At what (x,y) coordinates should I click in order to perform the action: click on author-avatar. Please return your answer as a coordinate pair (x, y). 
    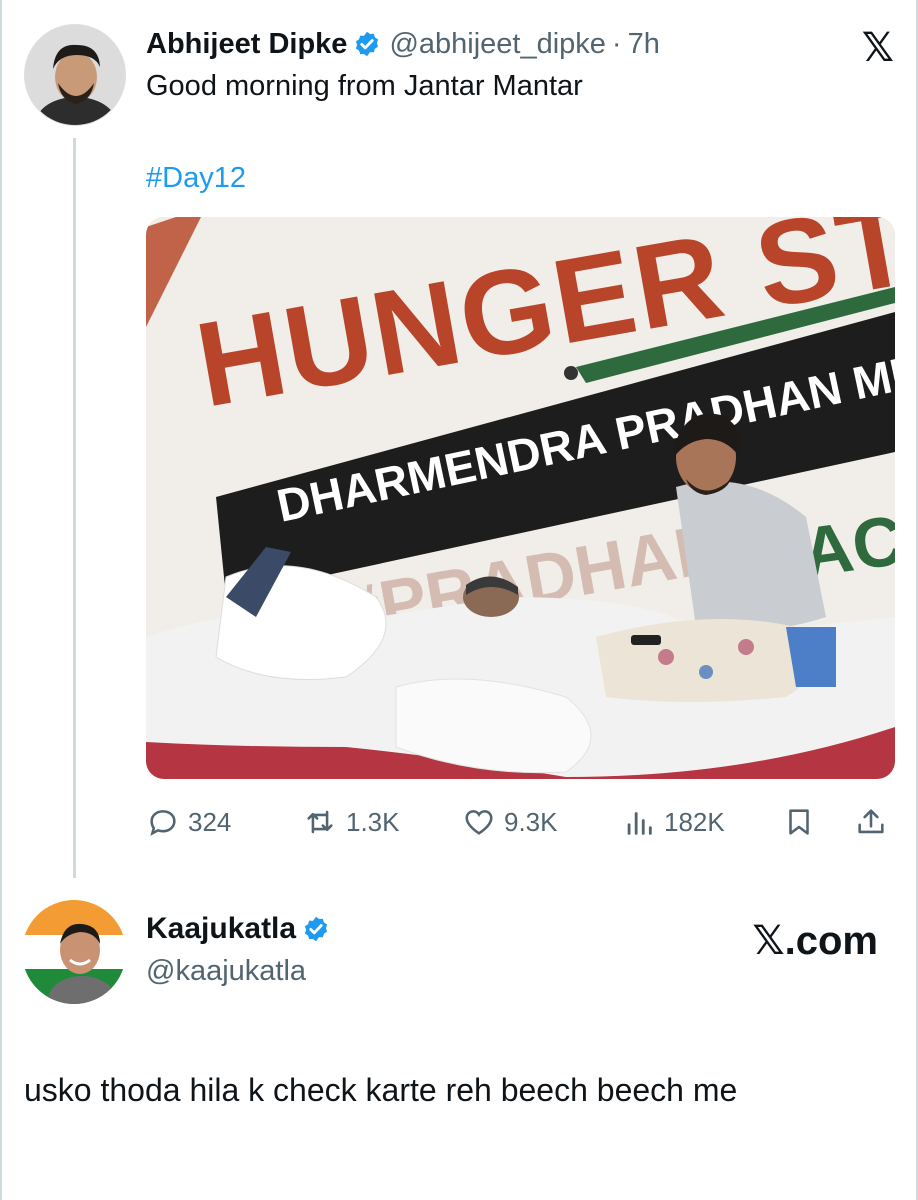
    Looking at the image, I should click on (75, 75).